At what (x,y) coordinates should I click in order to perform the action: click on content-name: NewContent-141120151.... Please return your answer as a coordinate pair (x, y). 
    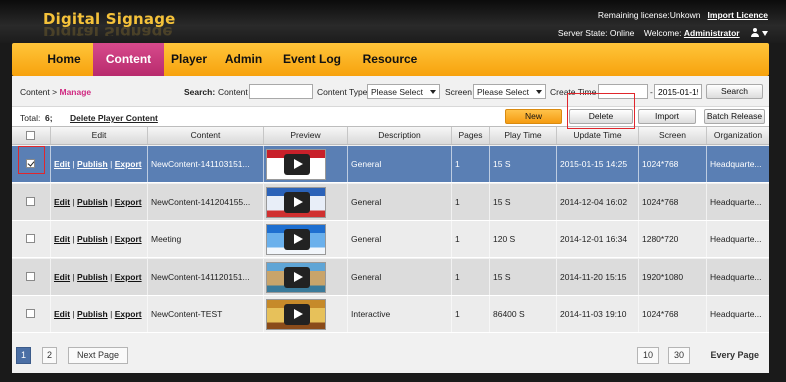
    Looking at the image, I should click on (205, 277).